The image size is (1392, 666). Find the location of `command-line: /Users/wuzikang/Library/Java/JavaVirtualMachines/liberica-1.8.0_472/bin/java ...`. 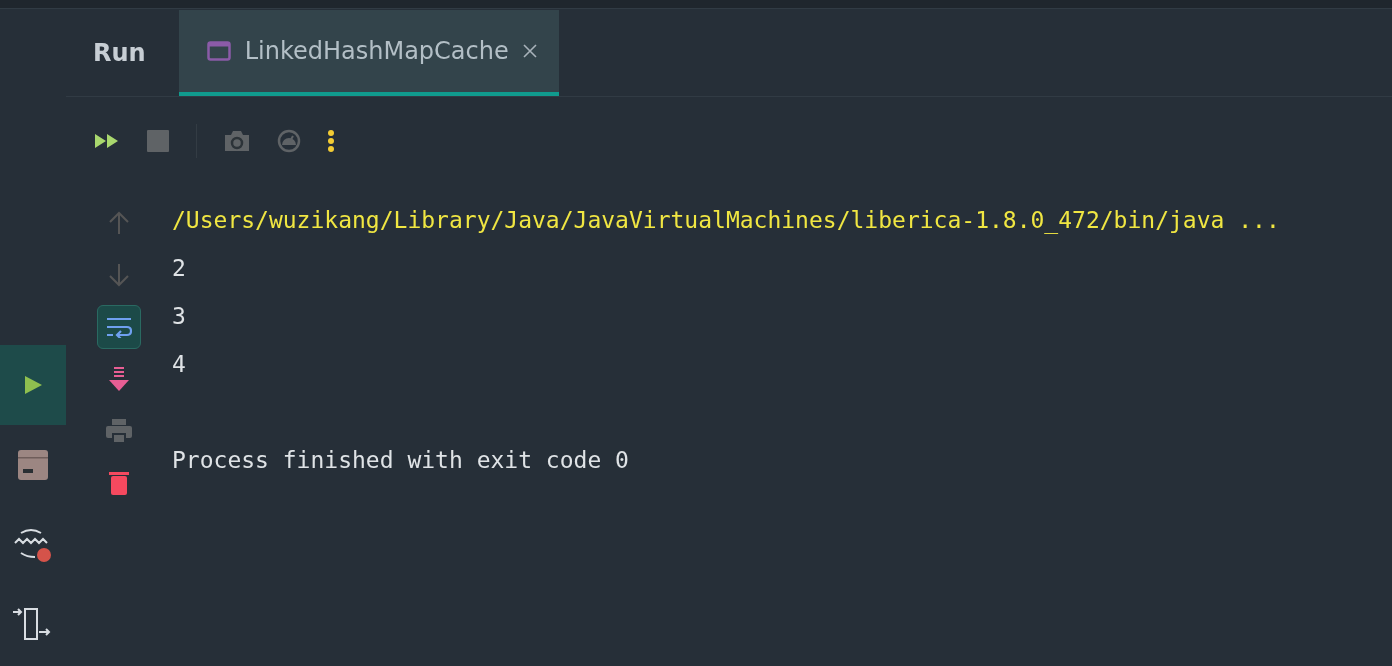

command-line: /Users/wuzikang/Library/Java/JavaVirtualMachines/liberica-1.8.0_472/bin/java ... is located at coordinates (726, 221).